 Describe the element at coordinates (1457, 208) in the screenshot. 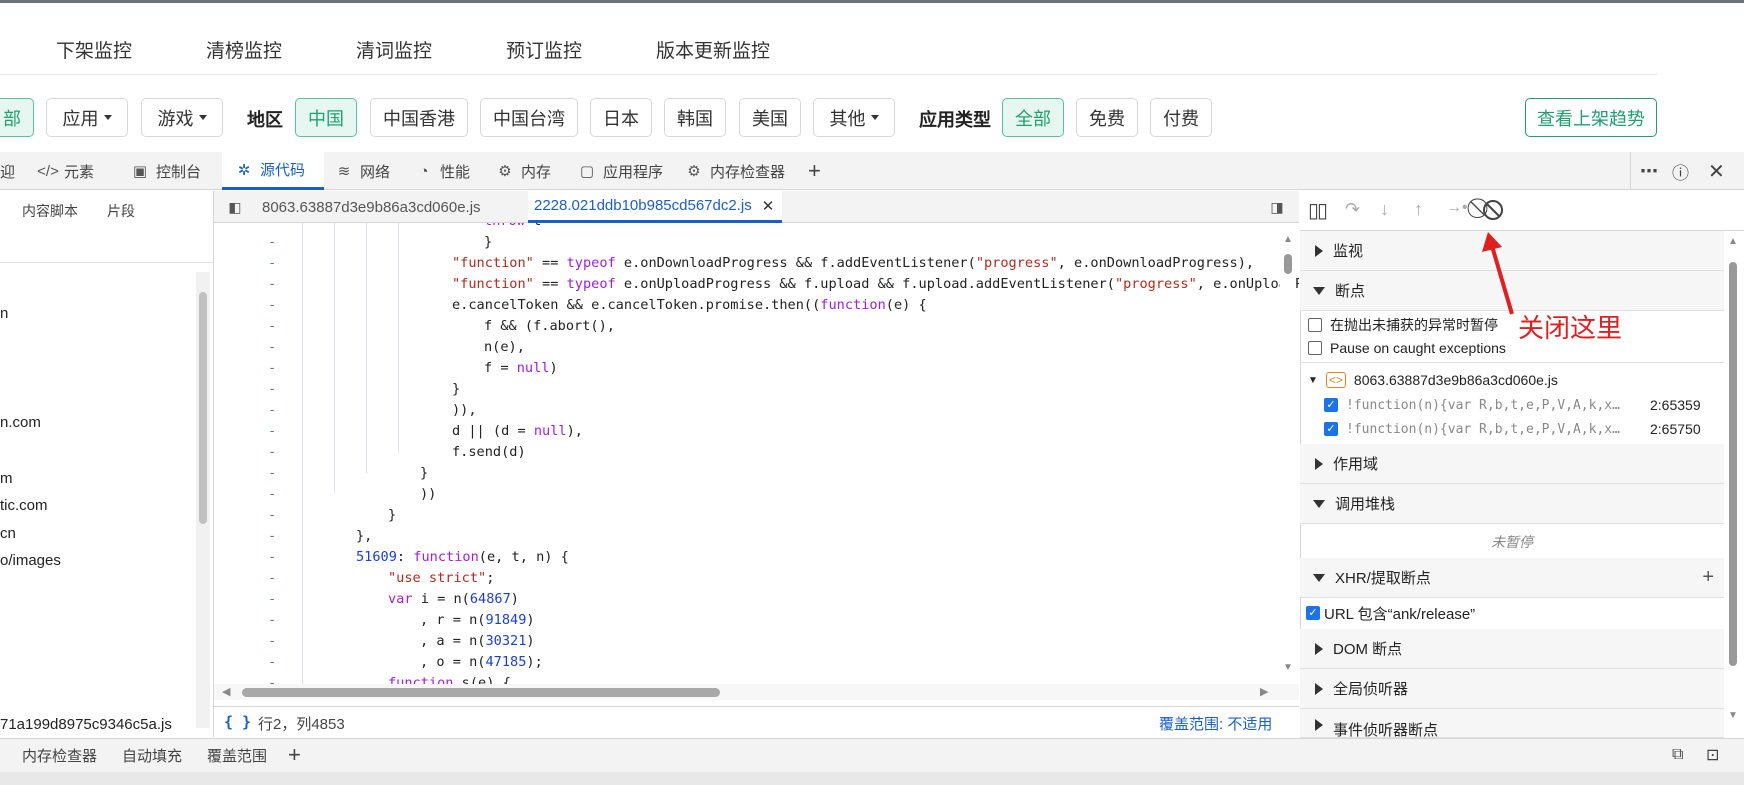

I see `step-icon: →•` at that location.